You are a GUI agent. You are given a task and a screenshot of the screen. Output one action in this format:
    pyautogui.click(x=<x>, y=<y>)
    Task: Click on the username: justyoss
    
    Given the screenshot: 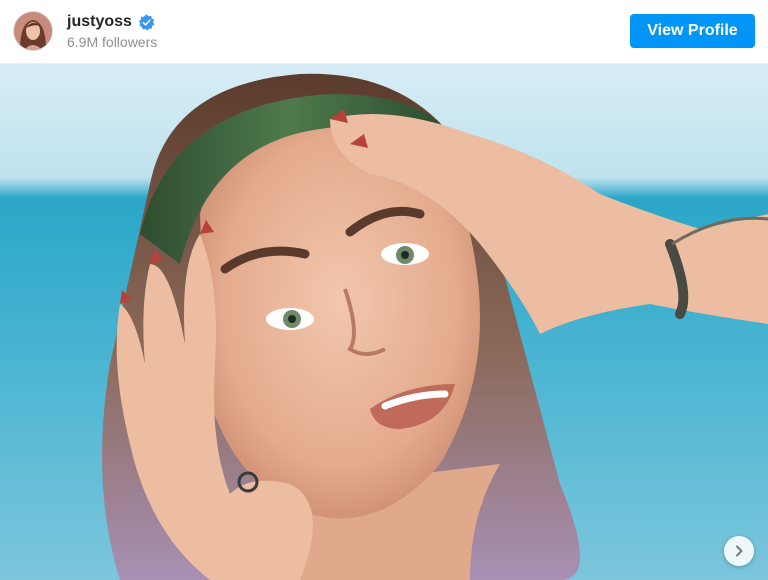 What is the action you would take?
    pyautogui.click(x=99, y=22)
    